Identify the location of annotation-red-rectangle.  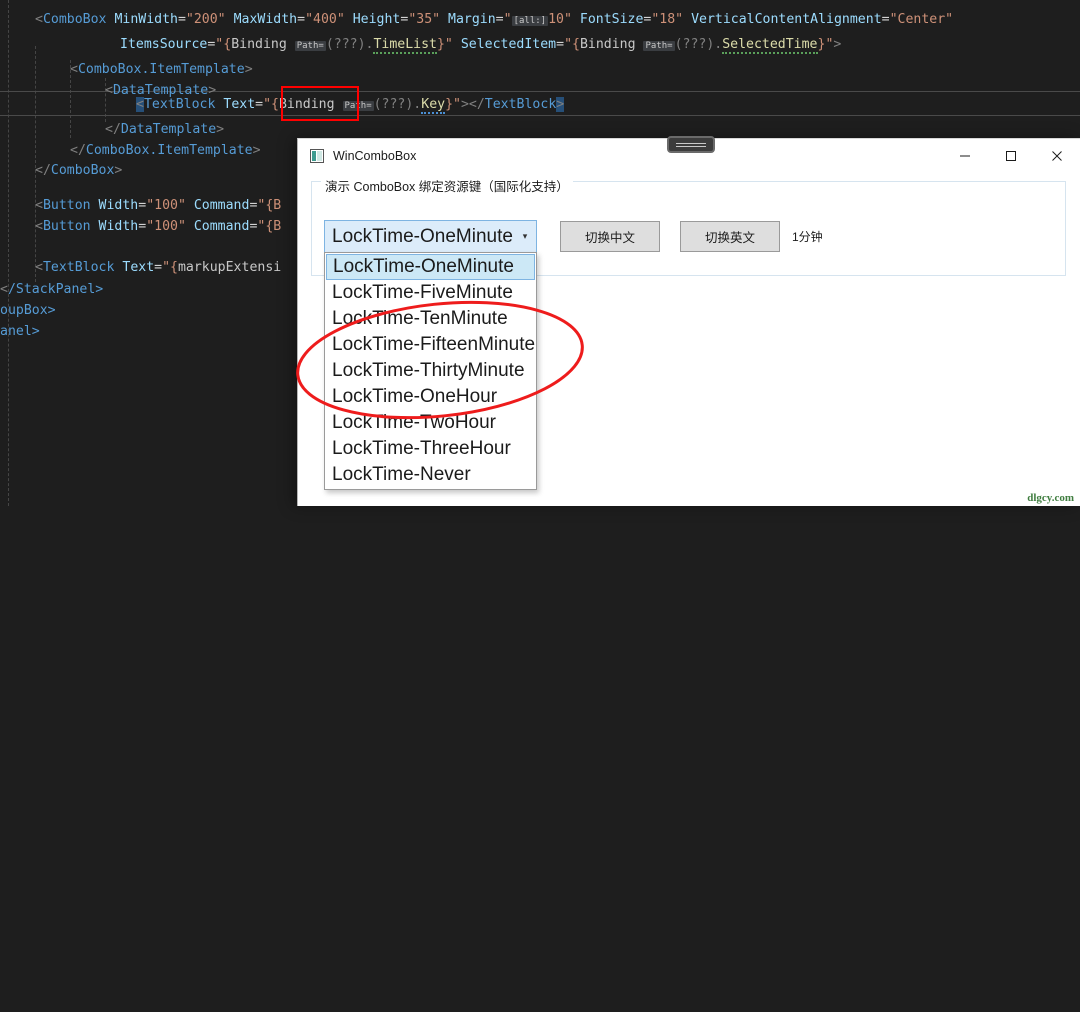
(320, 103).